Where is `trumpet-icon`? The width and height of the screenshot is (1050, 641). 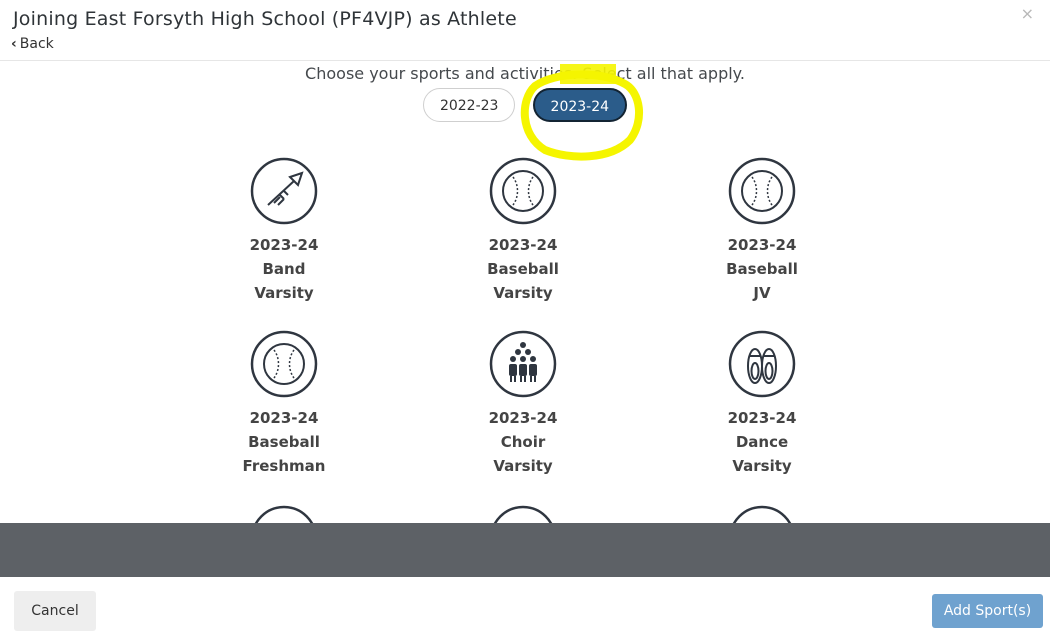
trumpet-icon is located at coordinates (284, 191).